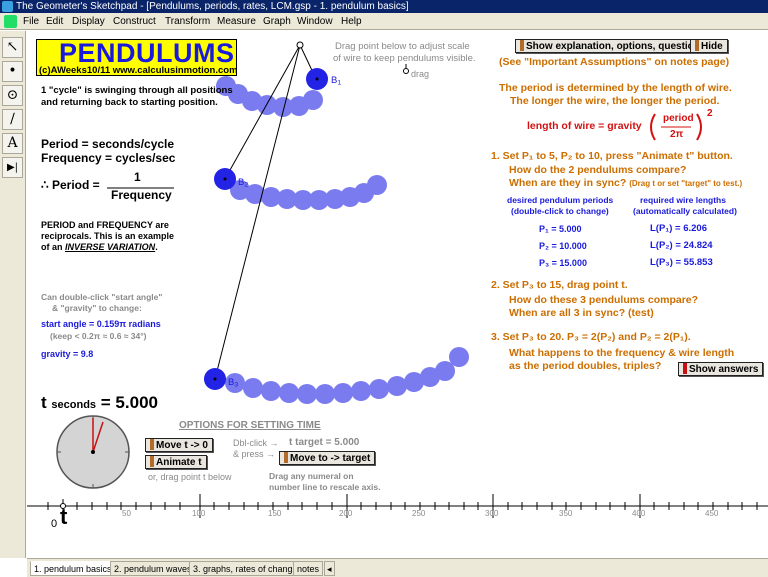 The height and width of the screenshot is (577, 768). I want to click on drag-label: drag, so click(420, 74).